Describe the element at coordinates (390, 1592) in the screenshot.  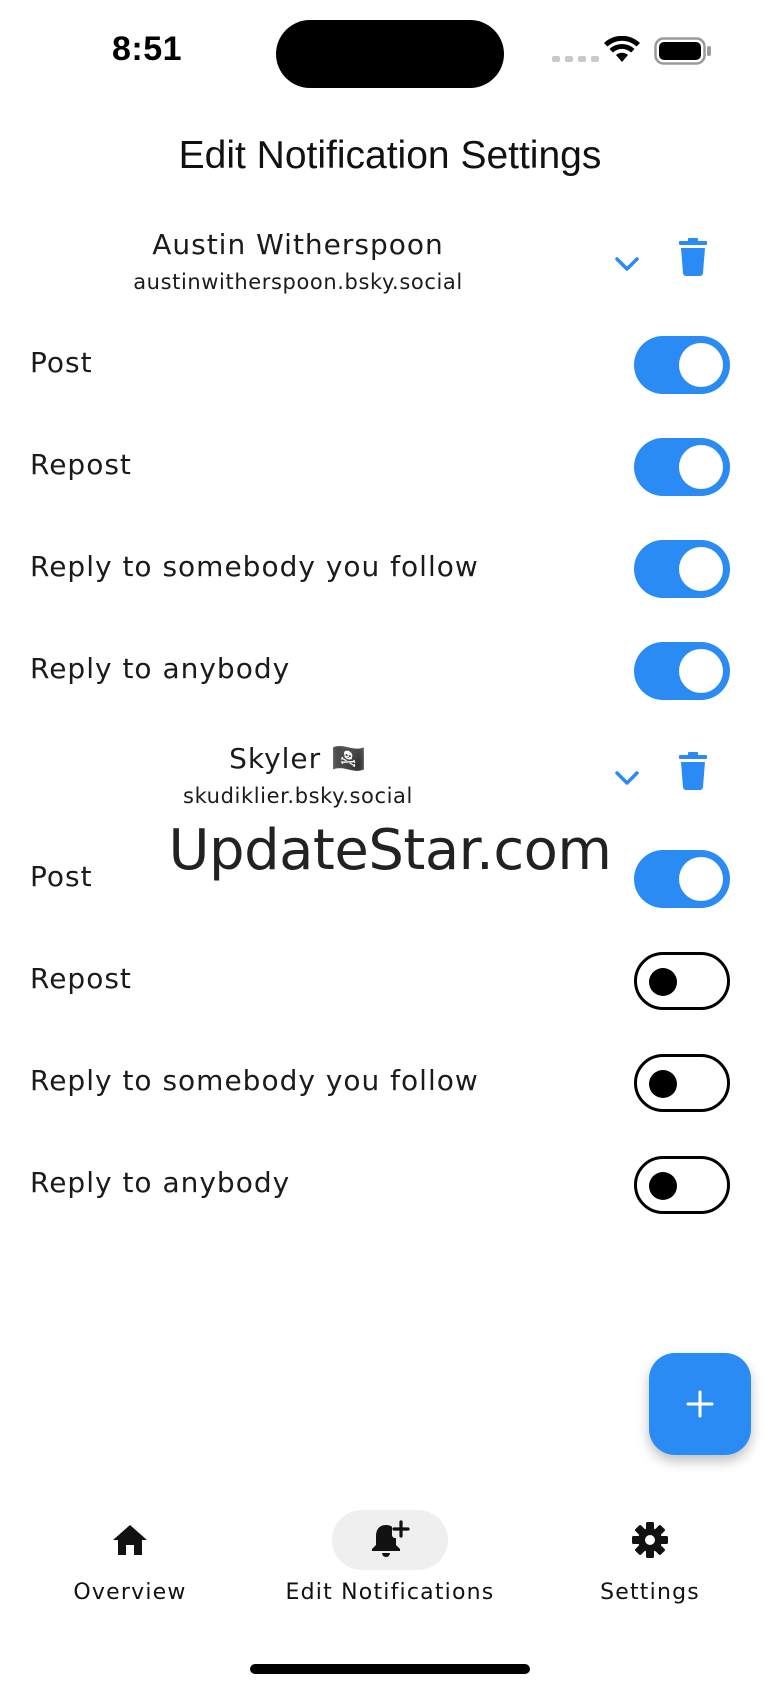
I see `nav-label: Edit Notifications` at that location.